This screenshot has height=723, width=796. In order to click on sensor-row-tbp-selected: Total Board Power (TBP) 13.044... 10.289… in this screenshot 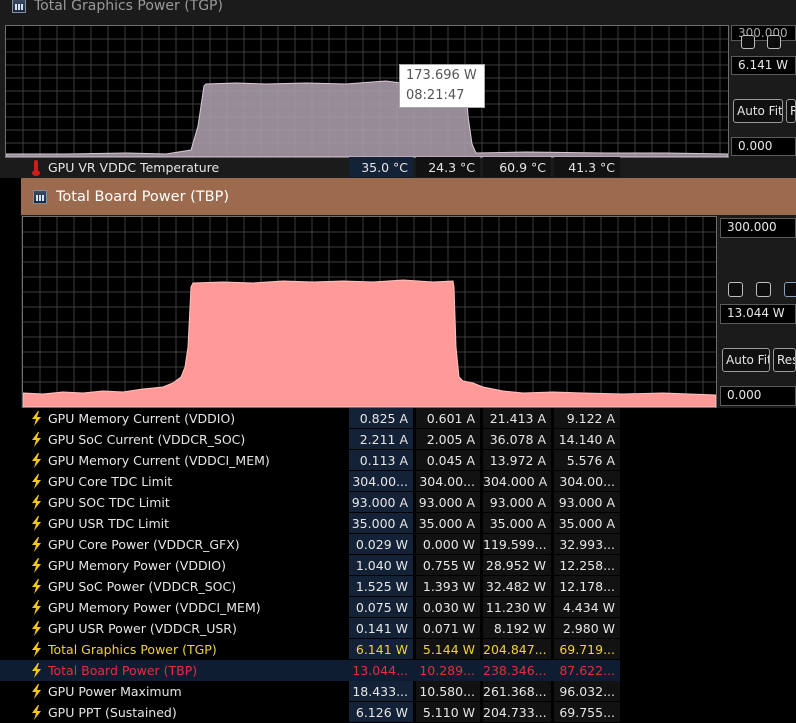, I will do `click(310, 670)`.